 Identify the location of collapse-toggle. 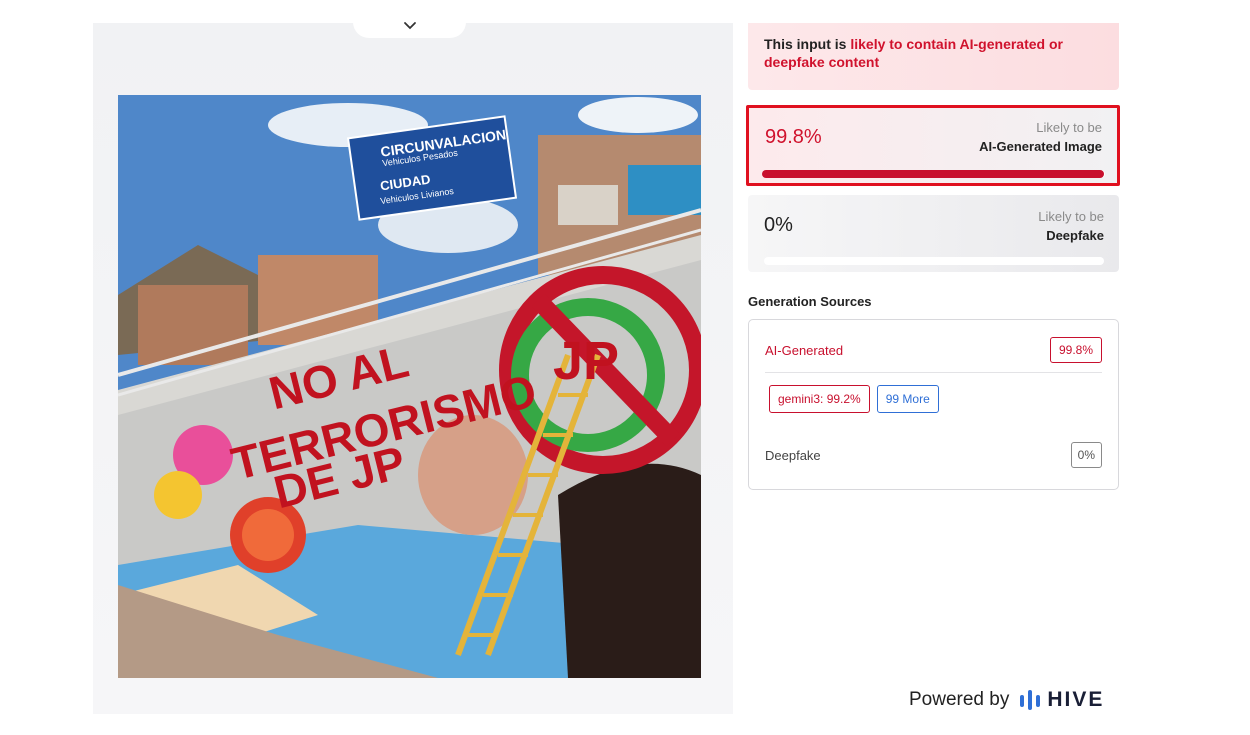
(409, 29).